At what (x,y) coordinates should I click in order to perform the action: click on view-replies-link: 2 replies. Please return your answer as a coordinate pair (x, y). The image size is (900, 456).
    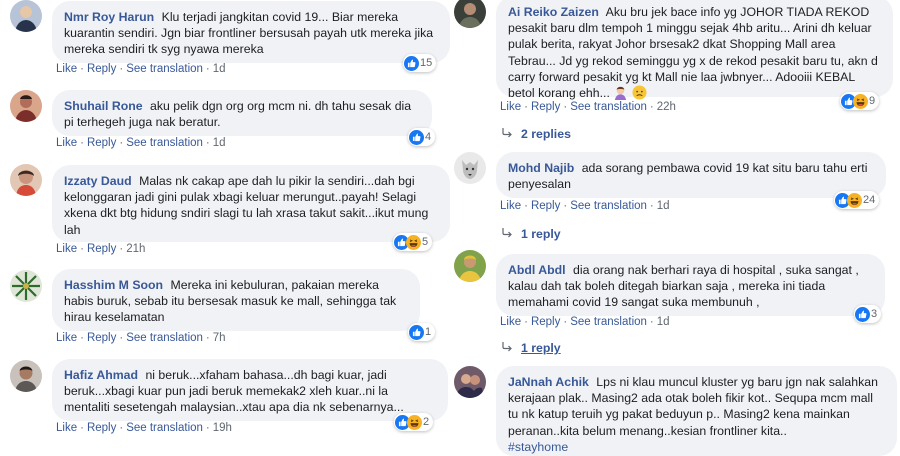
    Looking at the image, I should click on (536, 134).